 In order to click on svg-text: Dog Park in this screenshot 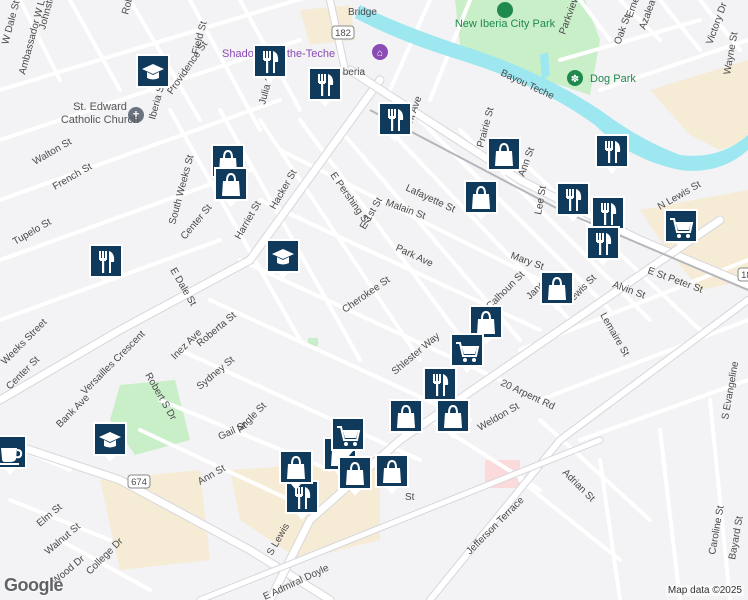, I will do `click(613, 79)`.